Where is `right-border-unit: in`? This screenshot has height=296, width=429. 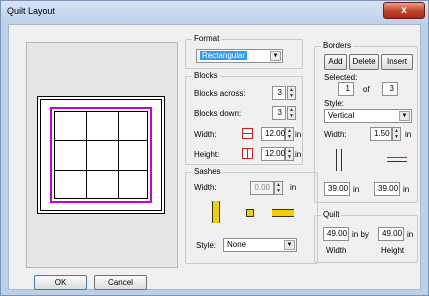 right-border-unit: in is located at coordinates (406, 189).